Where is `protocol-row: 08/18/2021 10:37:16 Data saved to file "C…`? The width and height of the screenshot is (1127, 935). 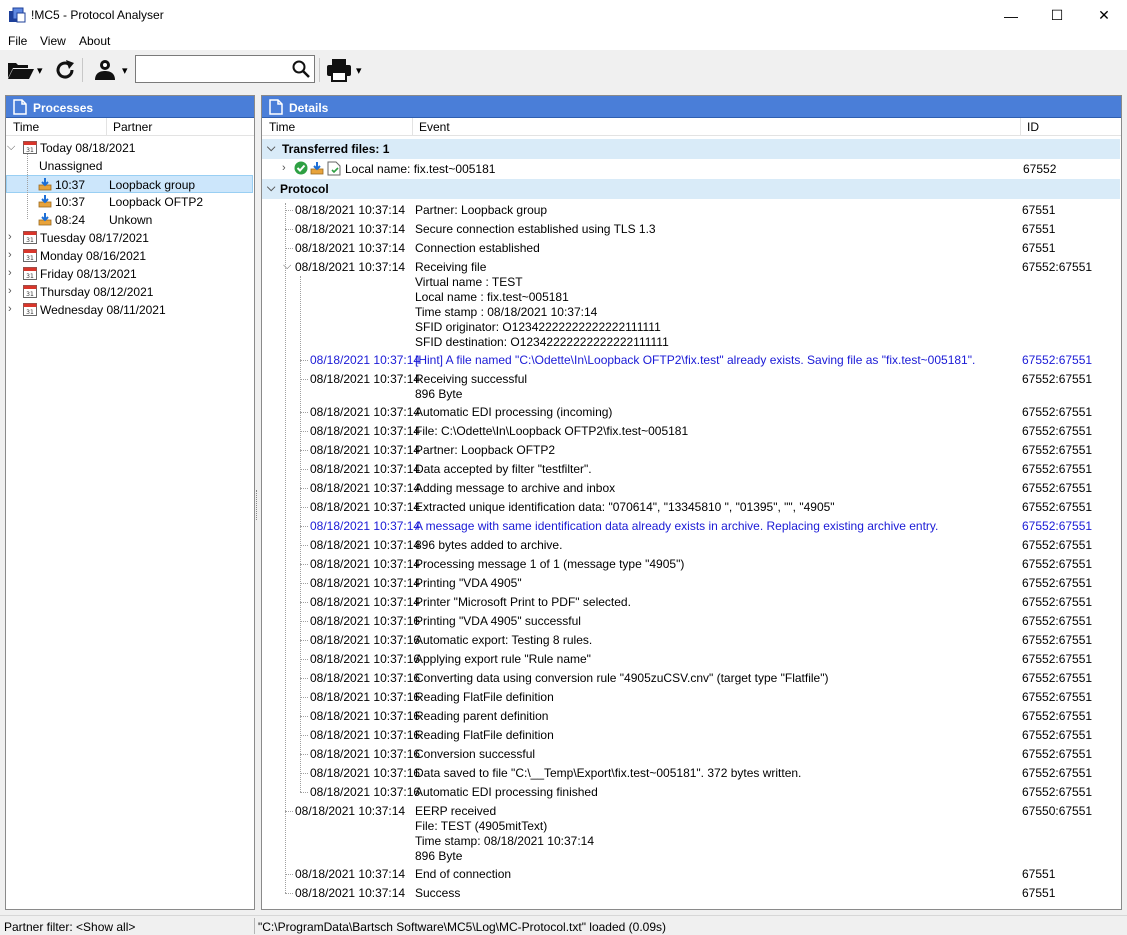
protocol-row: 08/18/2021 10:37:16 Data saved to file "C… is located at coordinates (560, 773).